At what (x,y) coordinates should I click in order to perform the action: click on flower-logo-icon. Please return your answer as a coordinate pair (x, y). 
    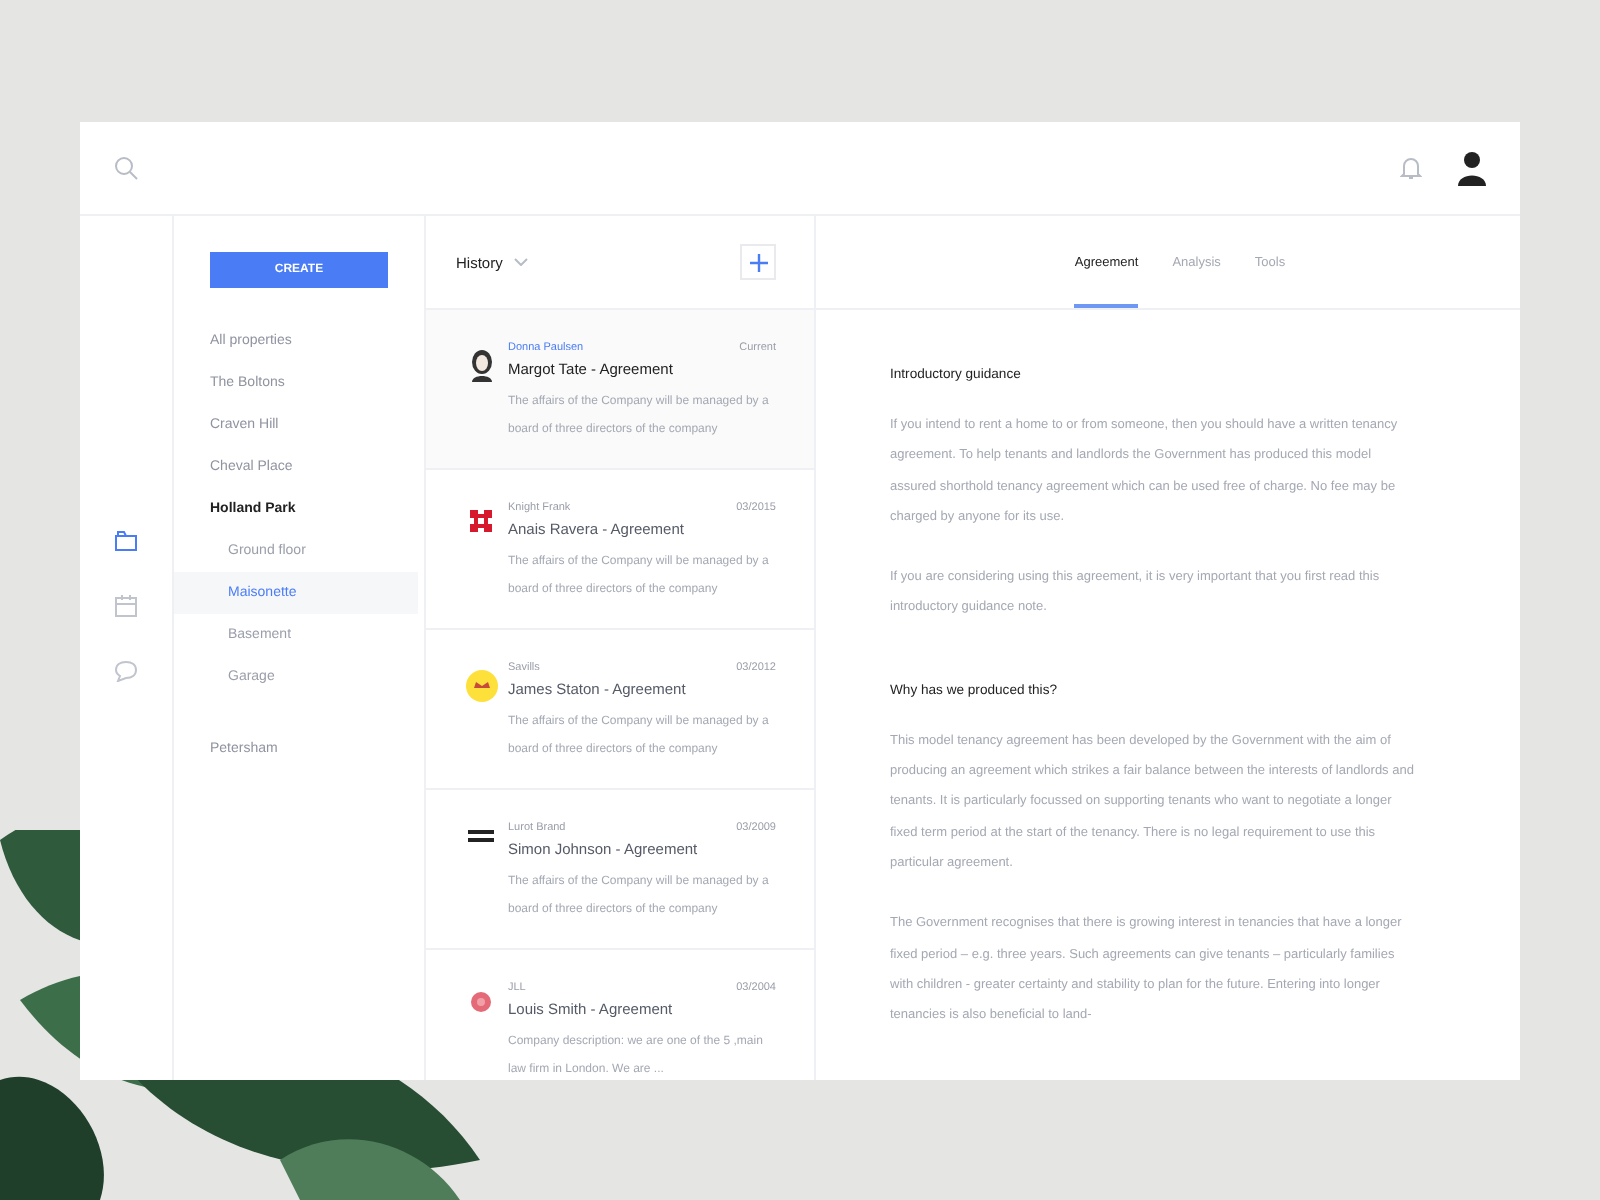
    Looking at the image, I should click on (481, 1002).